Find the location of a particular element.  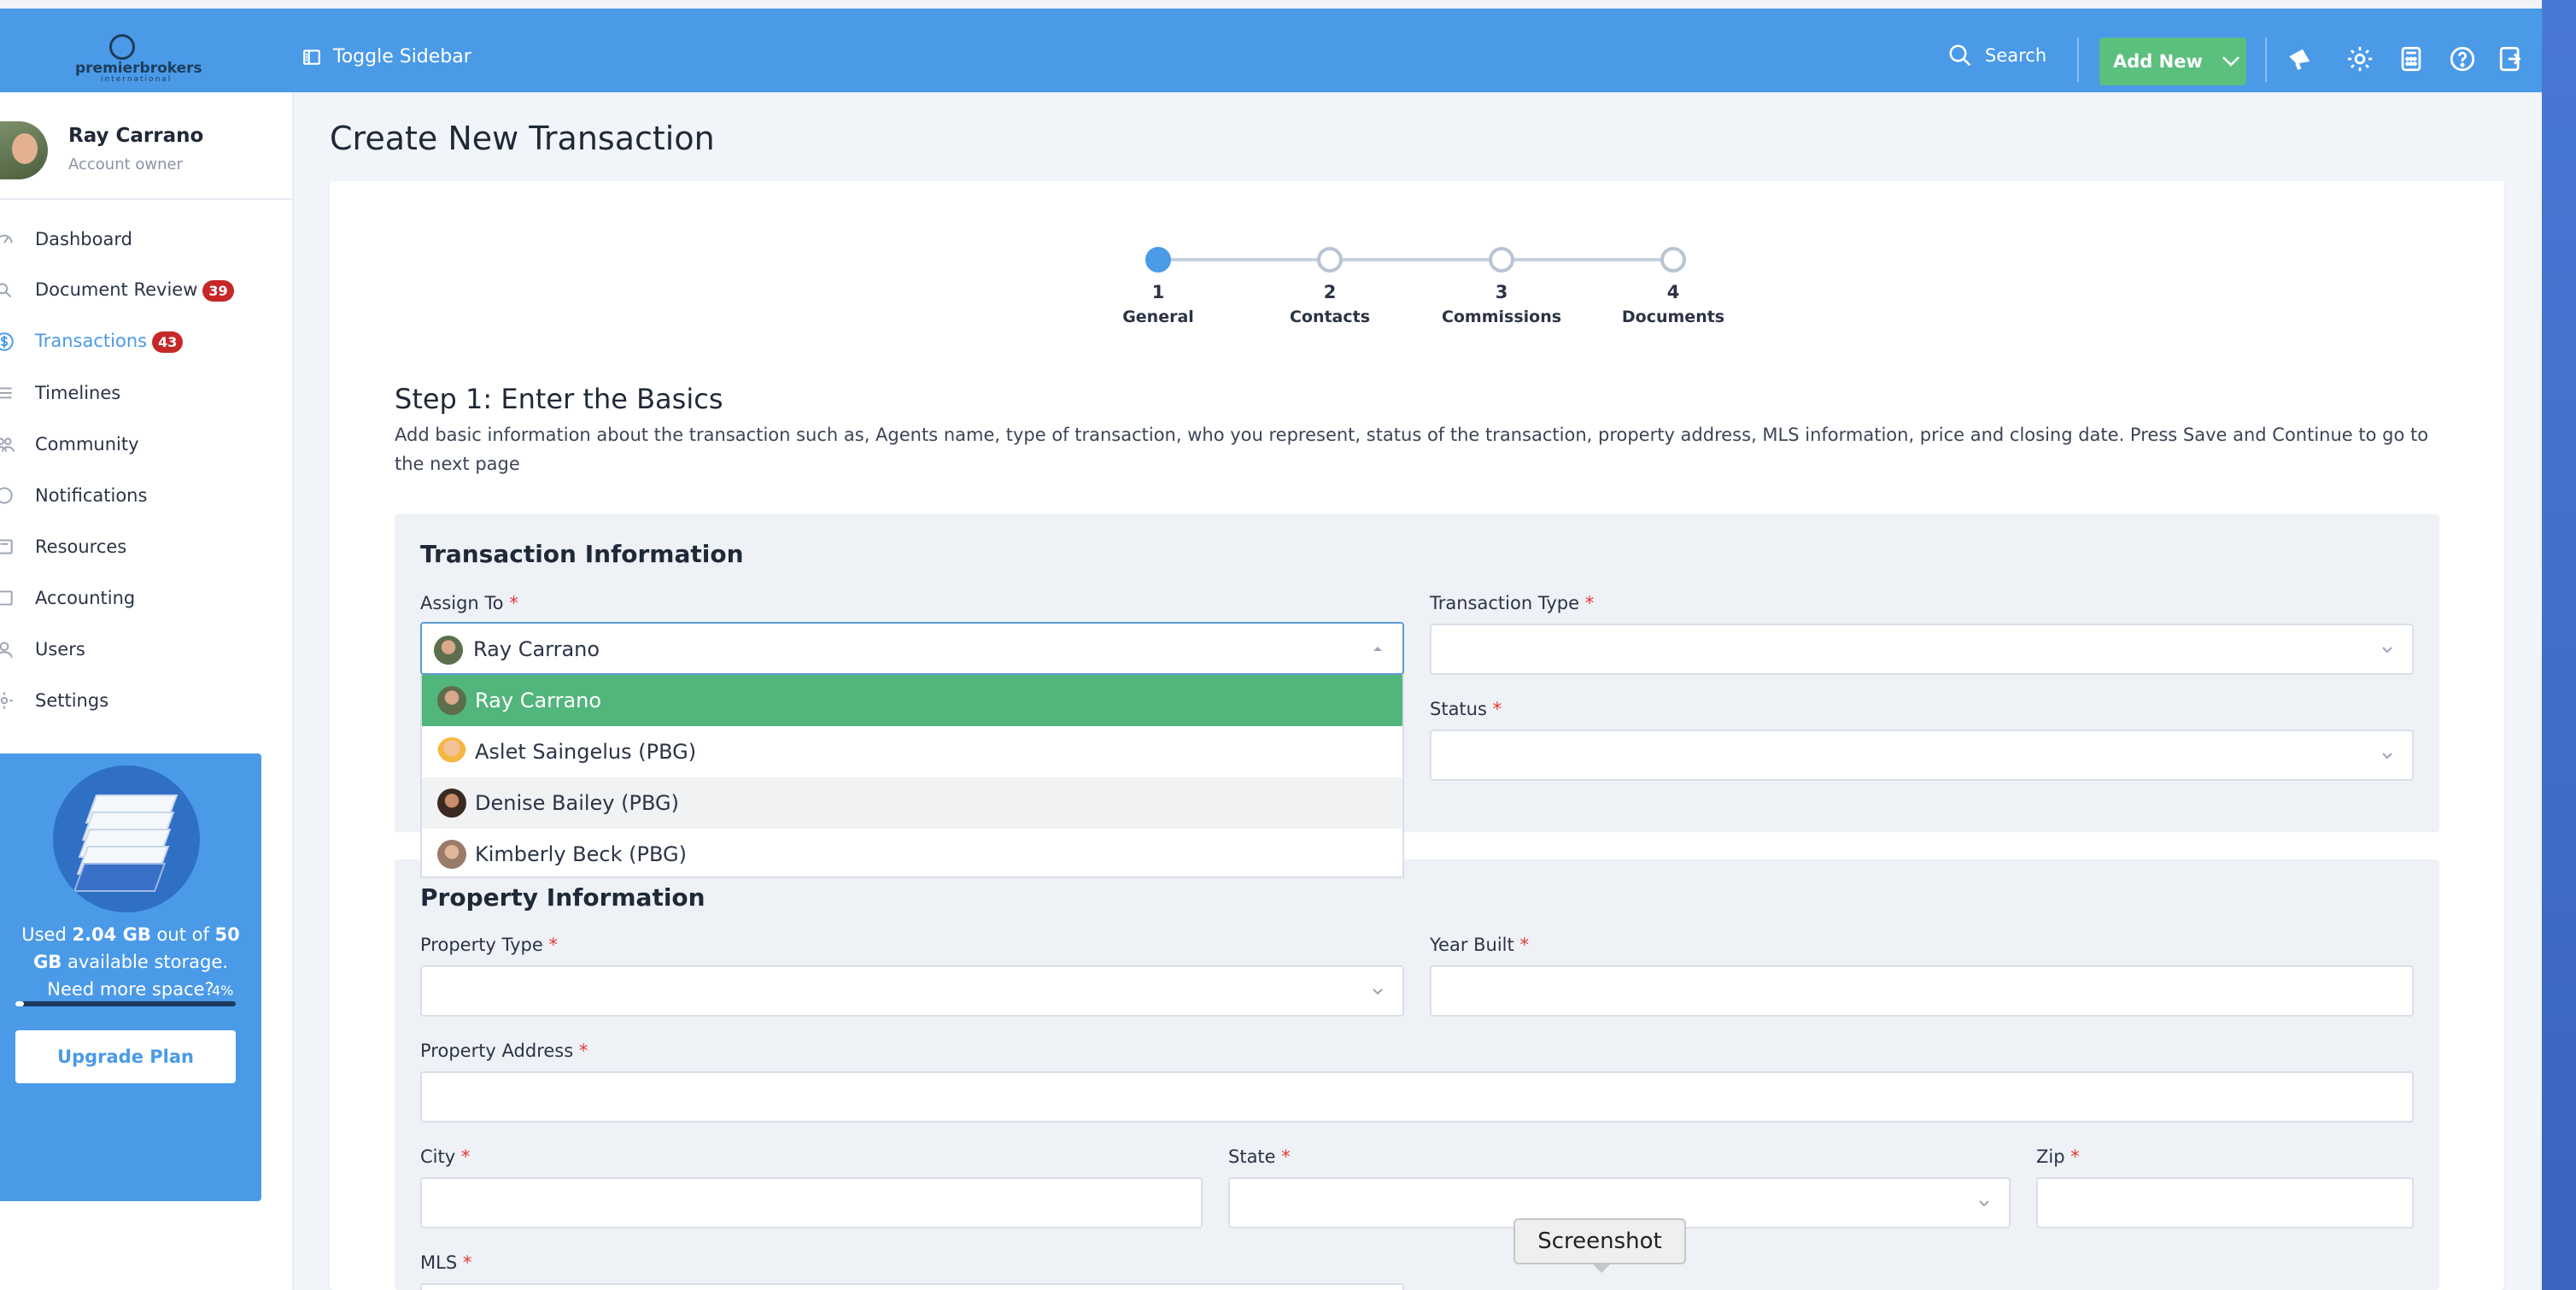

step-label-contacts: Contacts is located at coordinates (1330, 317).